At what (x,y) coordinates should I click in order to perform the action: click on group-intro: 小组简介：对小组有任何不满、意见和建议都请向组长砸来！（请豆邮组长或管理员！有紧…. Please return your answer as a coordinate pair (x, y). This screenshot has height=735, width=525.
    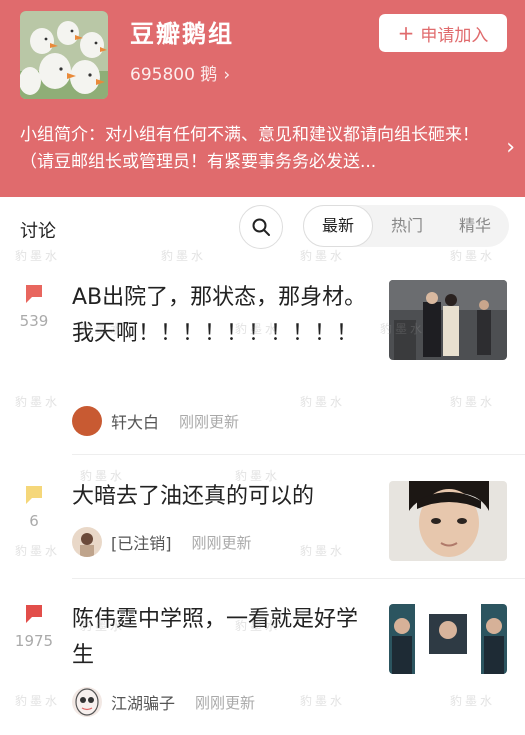
    Looking at the image, I should click on (252, 149).